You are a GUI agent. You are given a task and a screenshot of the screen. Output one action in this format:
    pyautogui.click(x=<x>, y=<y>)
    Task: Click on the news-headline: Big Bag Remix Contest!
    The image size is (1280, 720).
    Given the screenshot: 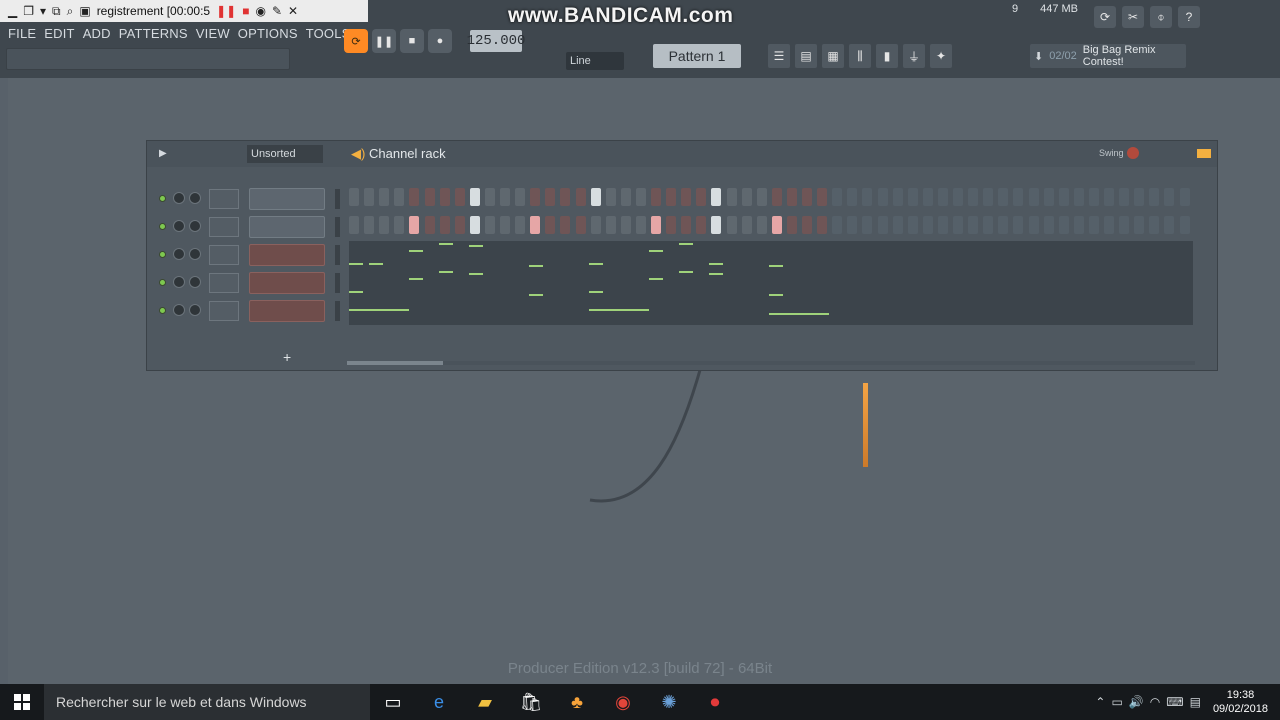 What is the action you would take?
    pyautogui.click(x=1134, y=56)
    